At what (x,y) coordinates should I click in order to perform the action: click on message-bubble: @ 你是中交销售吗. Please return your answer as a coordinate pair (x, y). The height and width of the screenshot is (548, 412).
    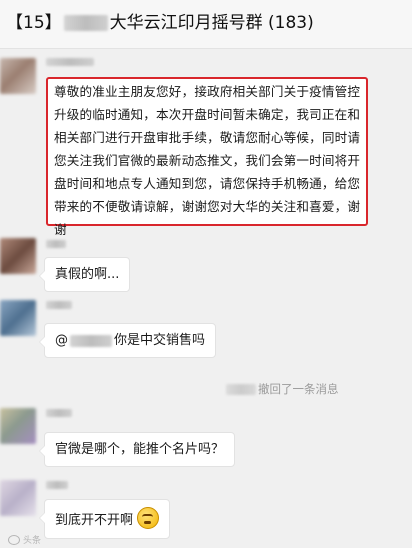
    Looking at the image, I should click on (127, 340).